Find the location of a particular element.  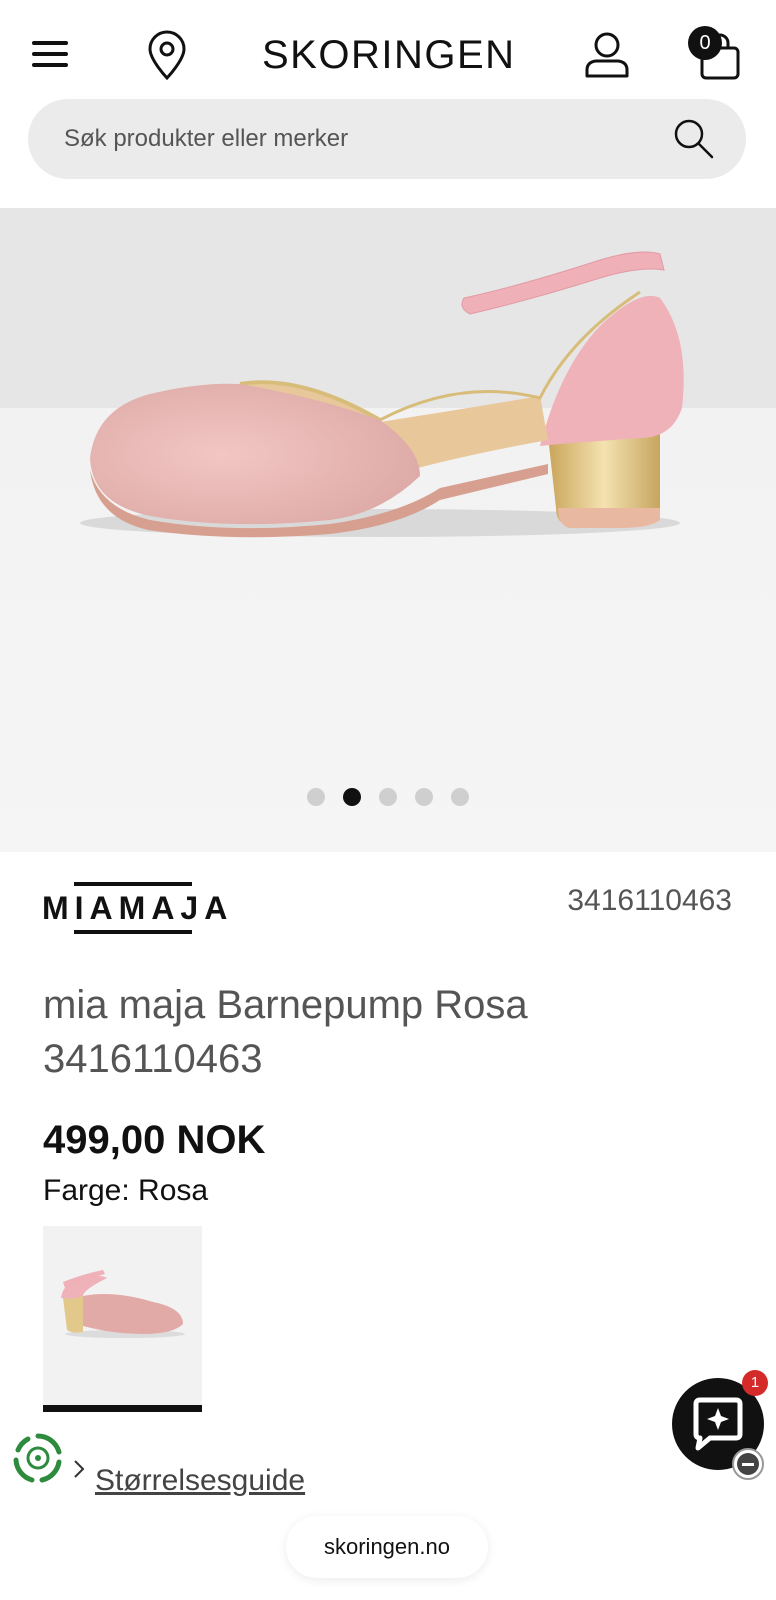

color-swatch-rosa is located at coordinates (122, 1319).